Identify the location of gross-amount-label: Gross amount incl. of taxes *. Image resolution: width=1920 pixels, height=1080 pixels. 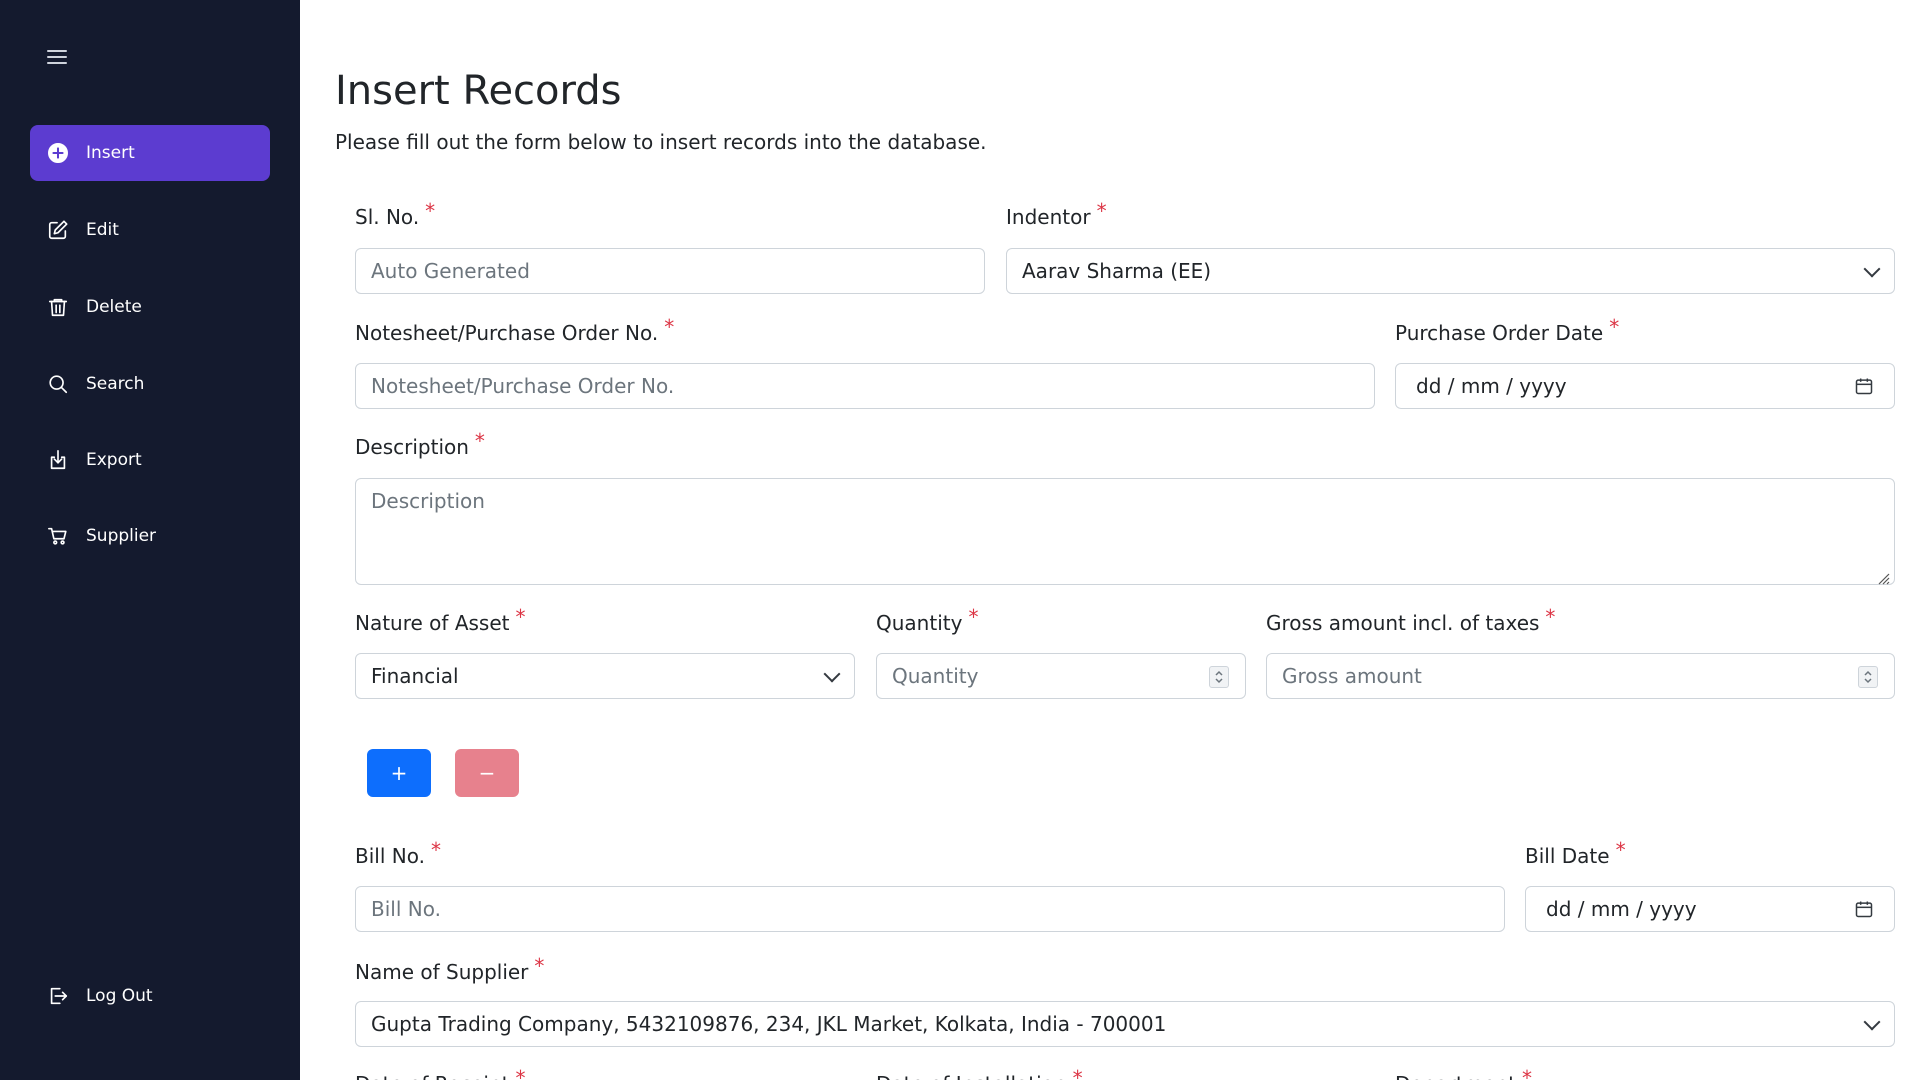
(1411, 620).